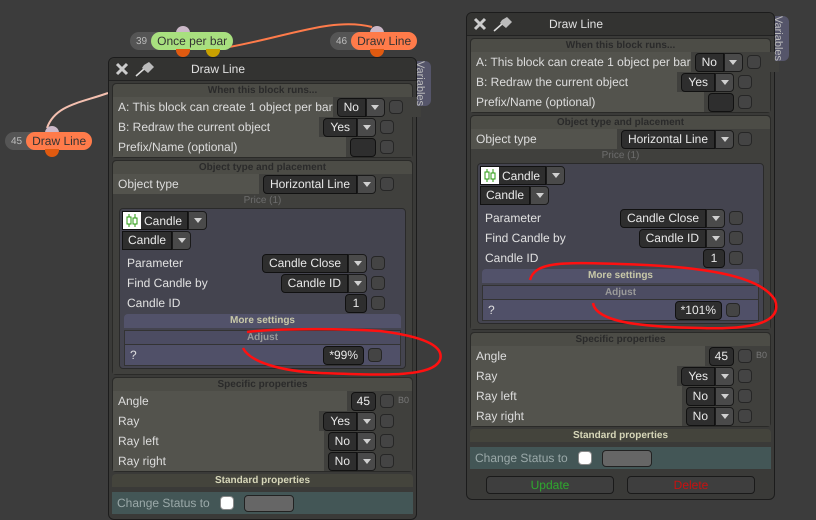 Image resolution: width=816 pixels, height=520 pixels. I want to click on flow-node: 45 Draw Line, so click(48, 141).